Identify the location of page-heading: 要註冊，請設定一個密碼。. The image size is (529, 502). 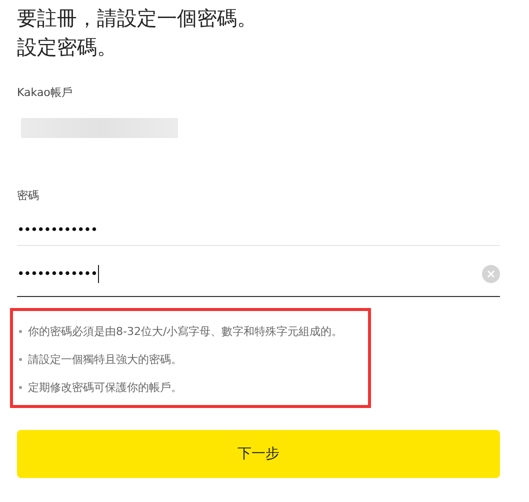
(137, 18).